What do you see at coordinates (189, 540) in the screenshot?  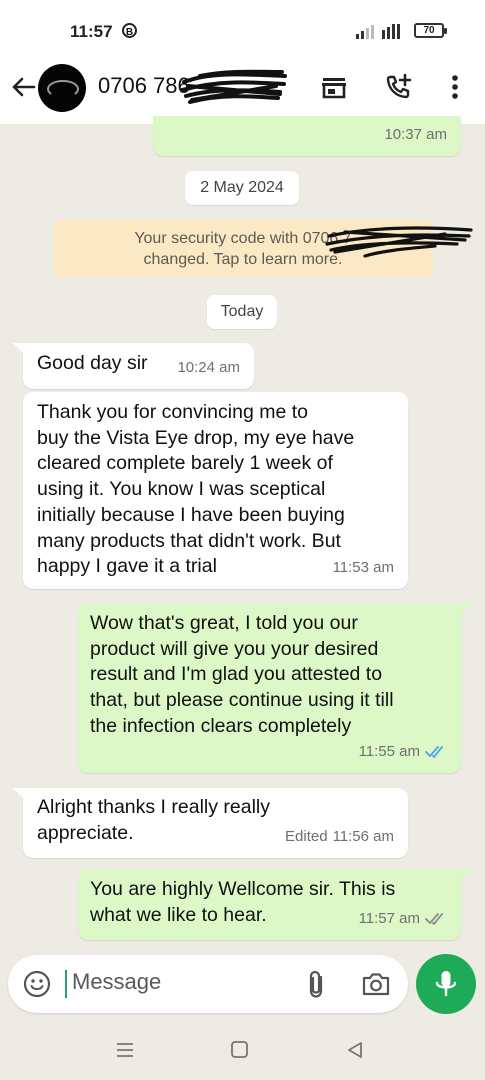 I see `message-line: many products that didn't work. But` at bounding box center [189, 540].